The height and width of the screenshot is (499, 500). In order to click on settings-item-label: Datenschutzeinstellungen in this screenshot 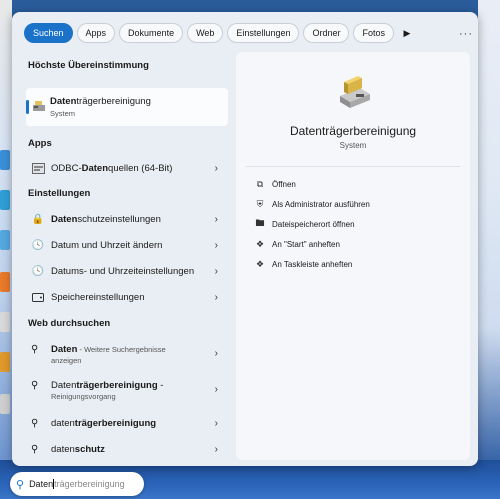, I will do `click(106, 219)`.